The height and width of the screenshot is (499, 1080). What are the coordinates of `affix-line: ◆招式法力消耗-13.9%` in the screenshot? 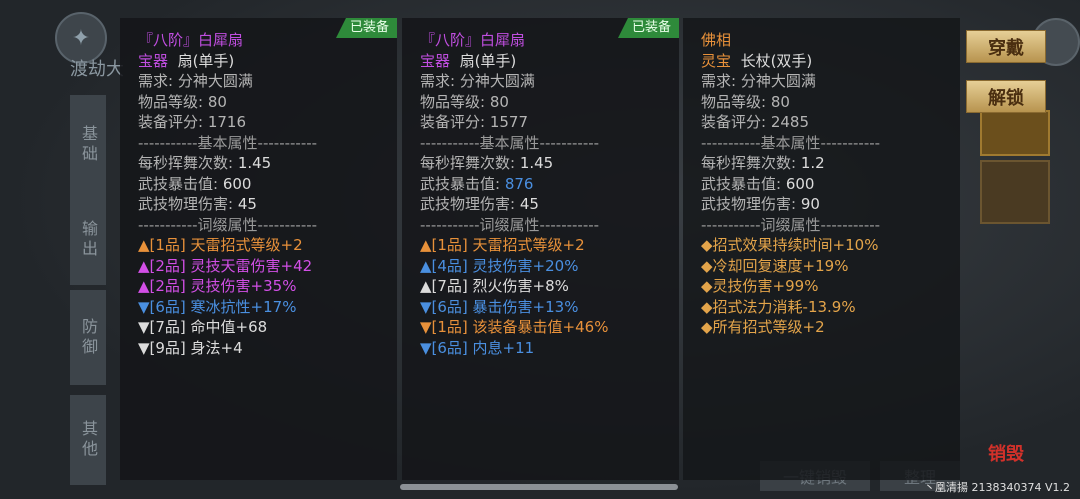 It's located at (778, 306).